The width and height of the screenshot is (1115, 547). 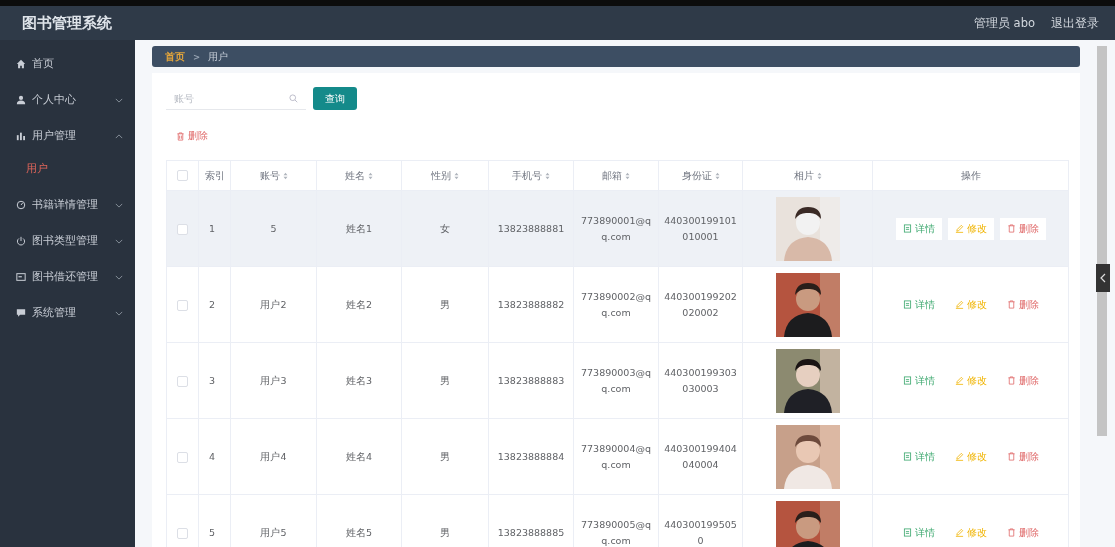 I want to click on menu-label: 图书借还管理, so click(x=65, y=277).